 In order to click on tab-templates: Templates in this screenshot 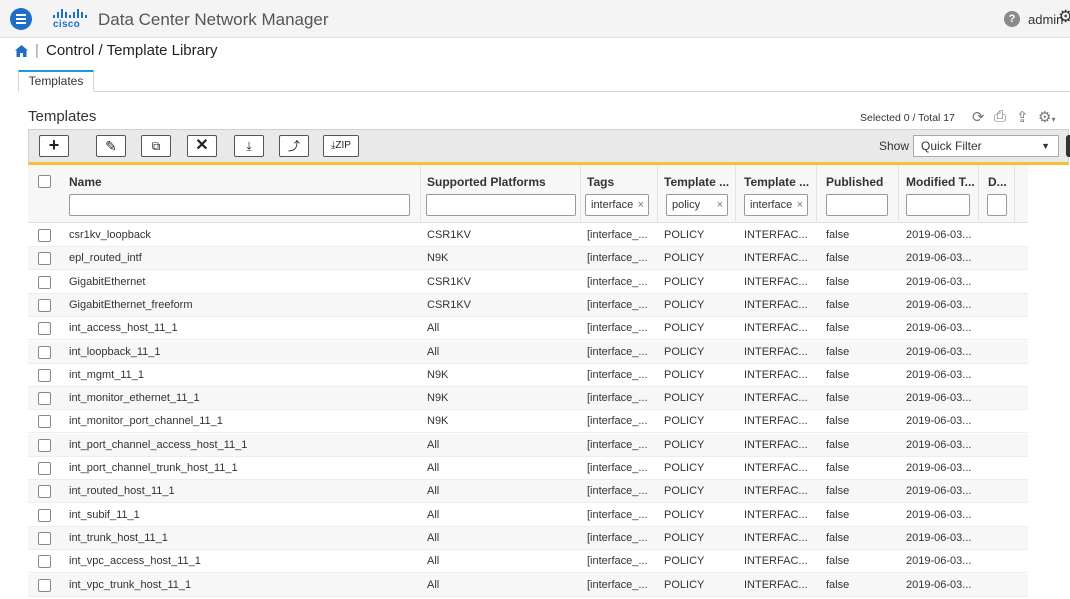, I will do `click(56, 81)`.